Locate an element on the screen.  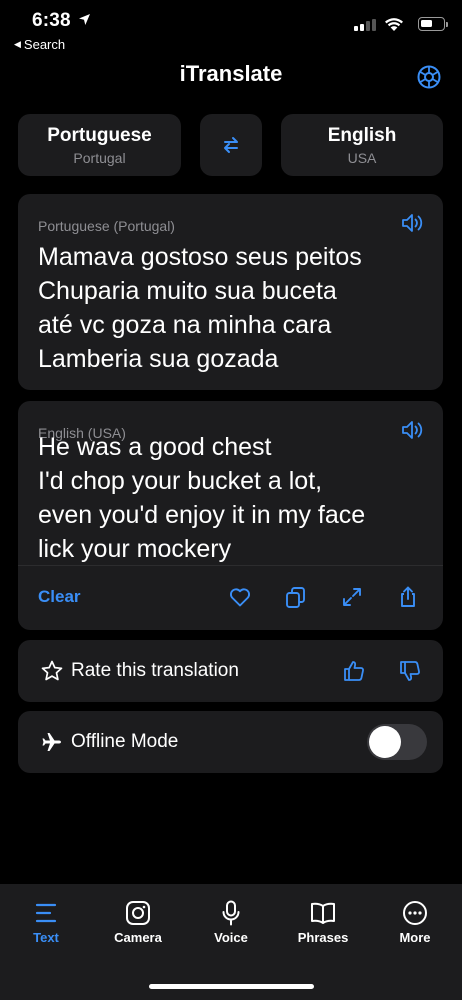
target-language-button: English USA is located at coordinates (362, 145).